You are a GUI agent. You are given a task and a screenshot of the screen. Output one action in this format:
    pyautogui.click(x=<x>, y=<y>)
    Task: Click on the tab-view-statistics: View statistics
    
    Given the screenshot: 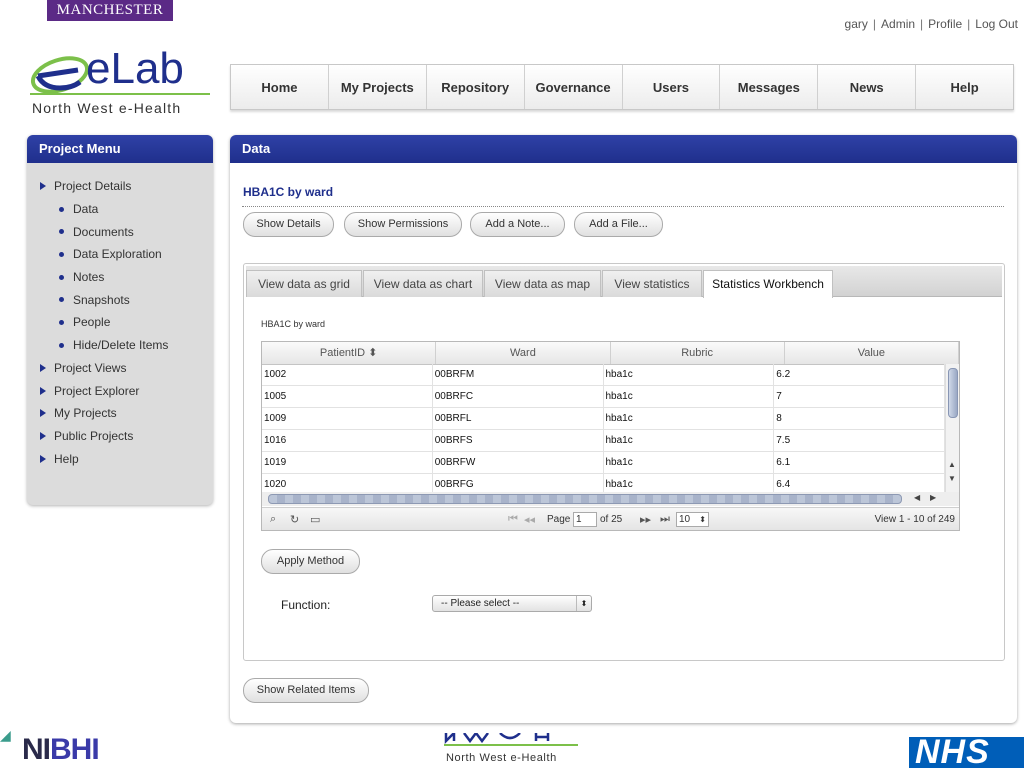 What is the action you would take?
    pyautogui.click(x=652, y=283)
    